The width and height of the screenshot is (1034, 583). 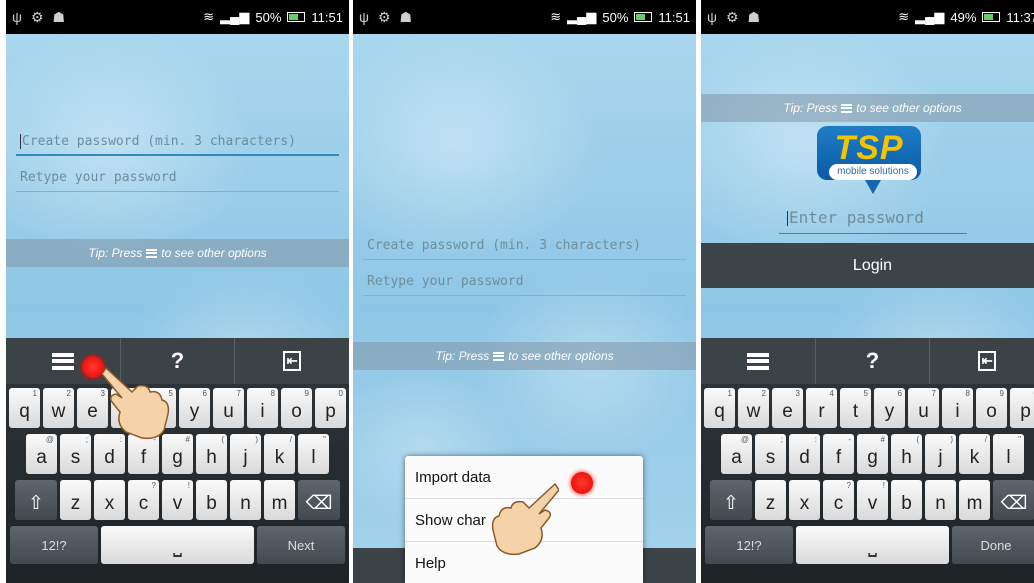 I want to click on key-hint: 7, so click(x=933, y=393).